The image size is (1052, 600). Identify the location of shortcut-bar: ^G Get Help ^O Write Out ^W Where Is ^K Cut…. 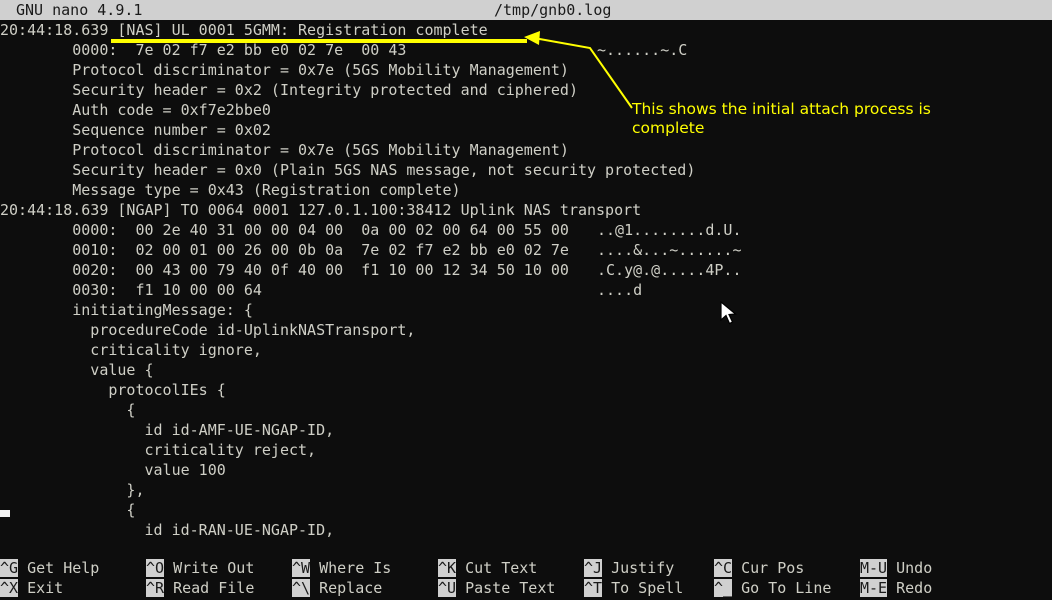
(526, 578).